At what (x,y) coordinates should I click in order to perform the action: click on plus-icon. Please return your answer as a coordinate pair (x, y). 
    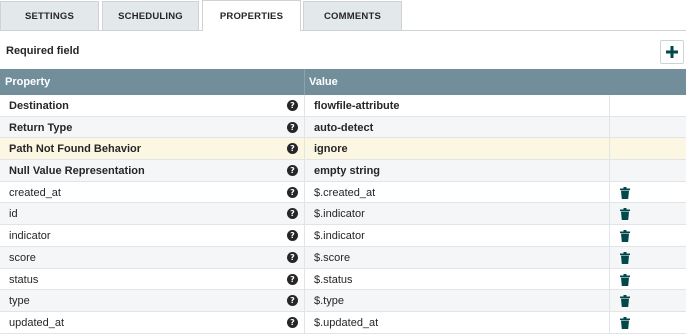
    Looking at the image, I should click on (672, 52).